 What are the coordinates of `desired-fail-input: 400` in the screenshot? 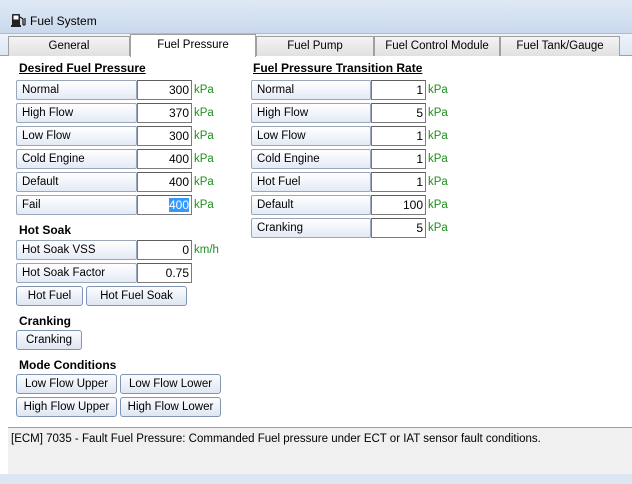 It's located at (164, 205).